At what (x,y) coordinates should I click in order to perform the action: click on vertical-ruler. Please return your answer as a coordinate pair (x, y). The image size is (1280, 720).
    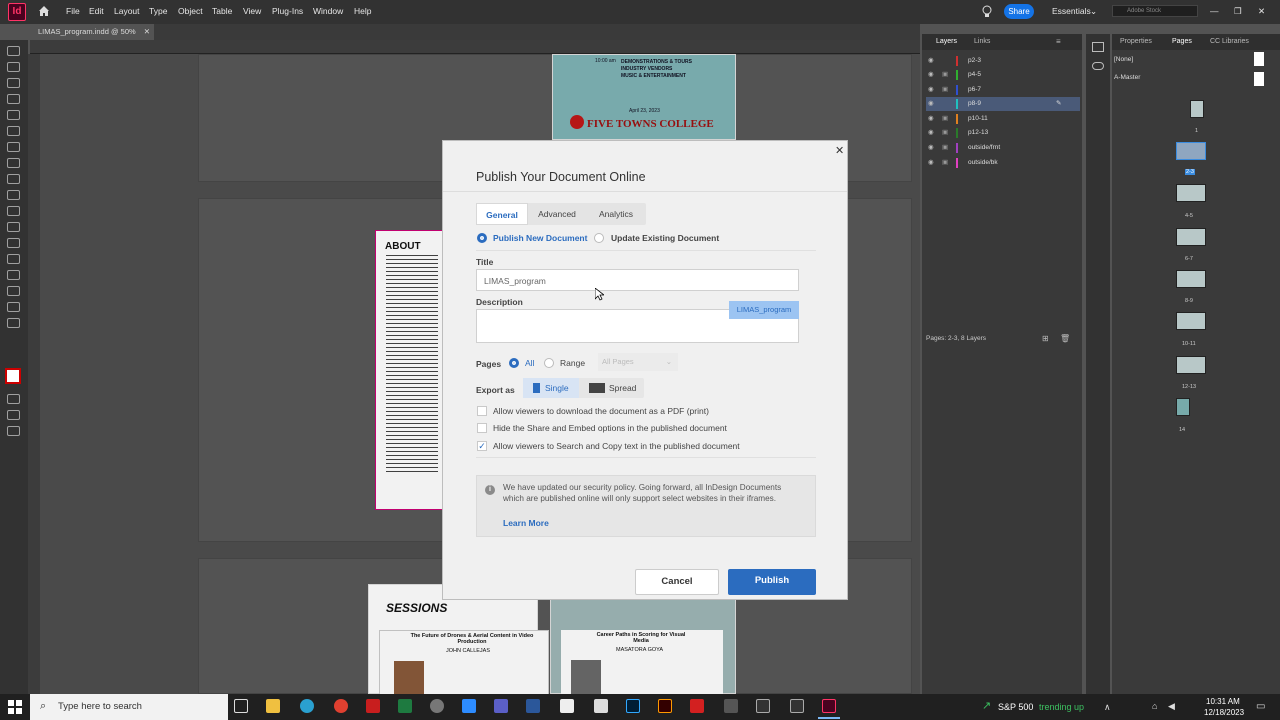
    Looking at the image, I should click on (34, 374).